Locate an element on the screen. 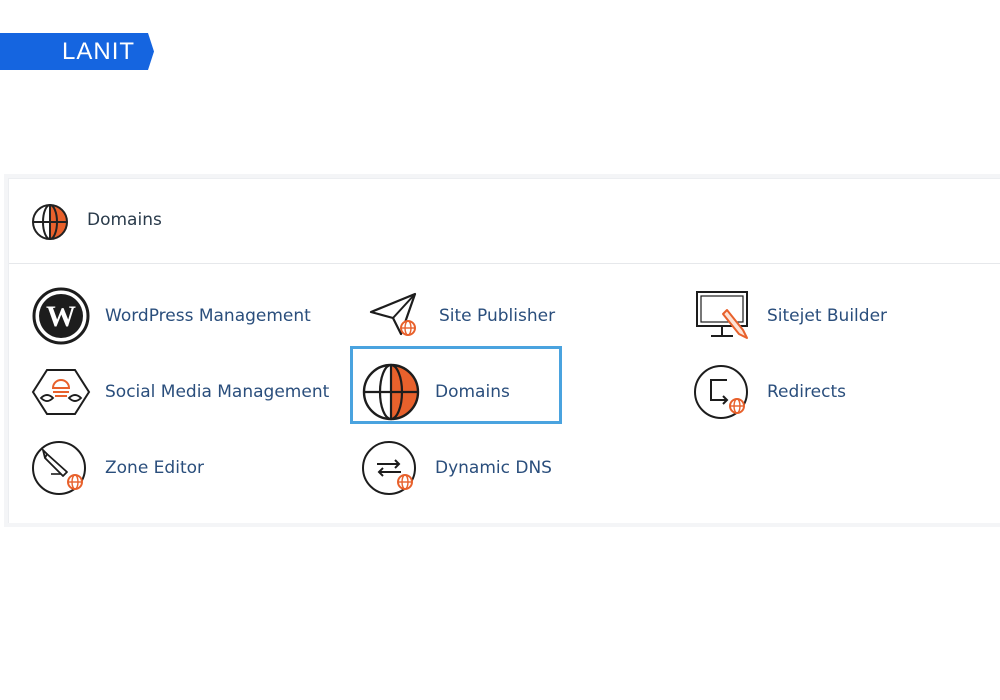 The image size is (1000, 700). item-label: WordPress Management is located at coordinates (208, 316).